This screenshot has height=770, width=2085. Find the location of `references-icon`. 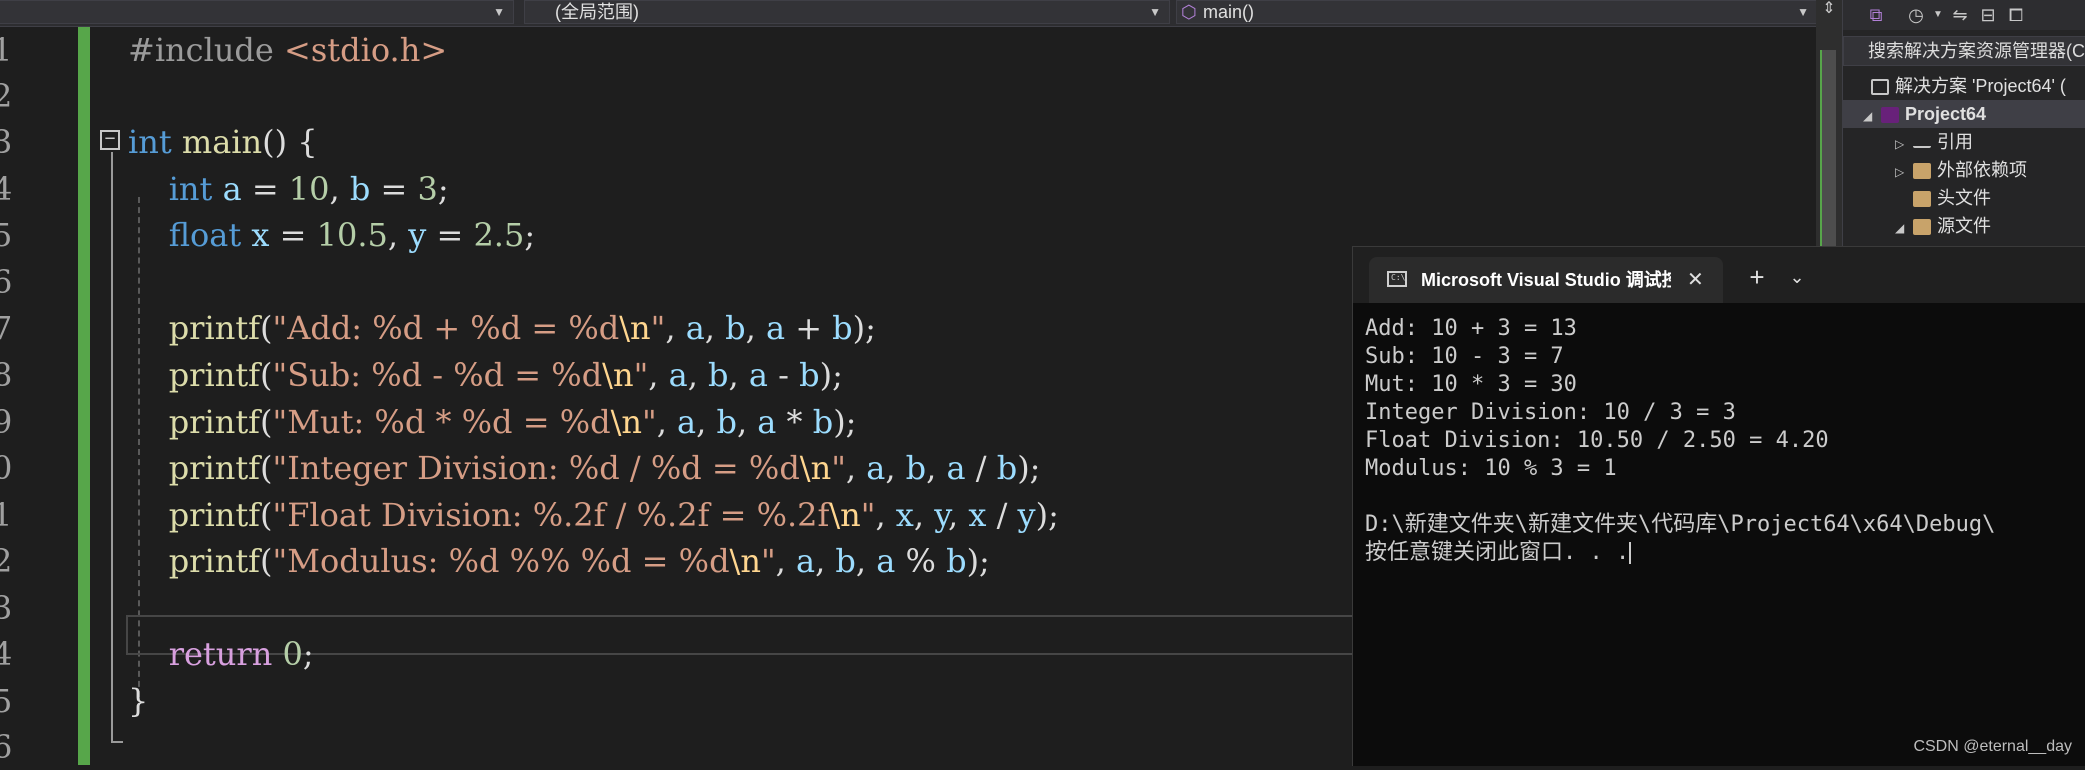

references-icon is located at coordinates (1922, 143).